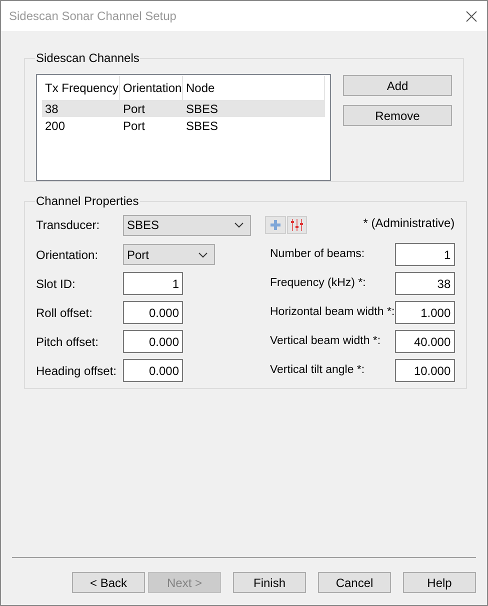  Describe the element at coordinates (439, 582) in the screenshot. I see `wizard-button: Help` at that location.